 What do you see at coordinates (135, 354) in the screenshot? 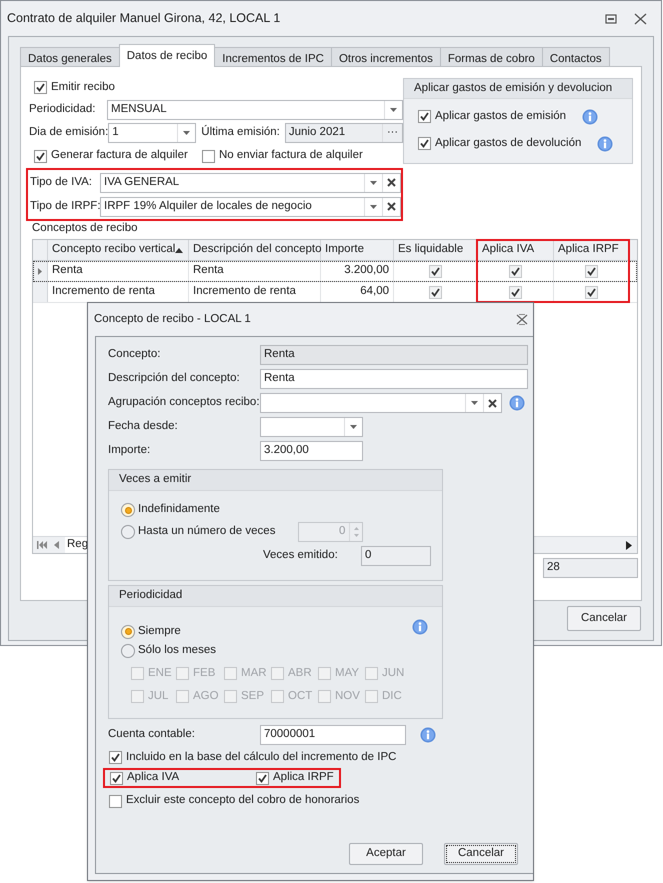
I see `field-label: Concepto:` at bounding box center [135, 354].